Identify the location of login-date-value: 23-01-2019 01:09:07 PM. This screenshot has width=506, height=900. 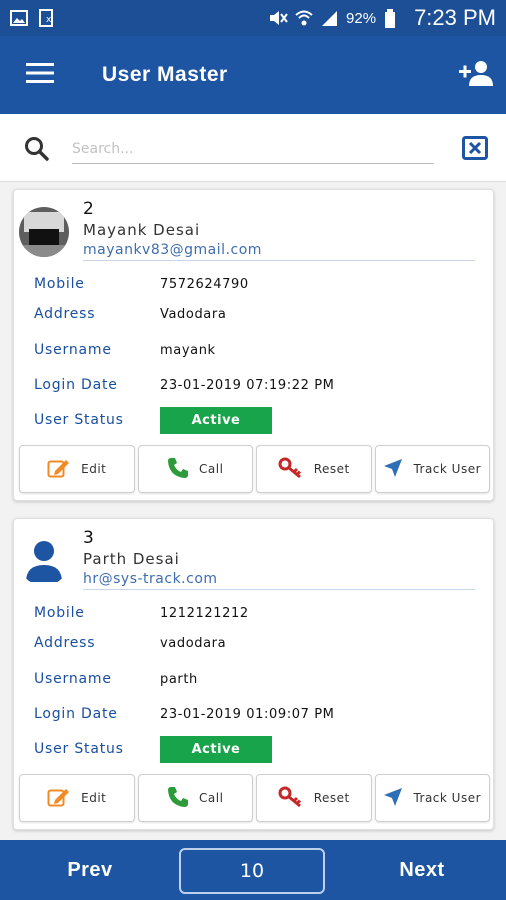
(247, 714).